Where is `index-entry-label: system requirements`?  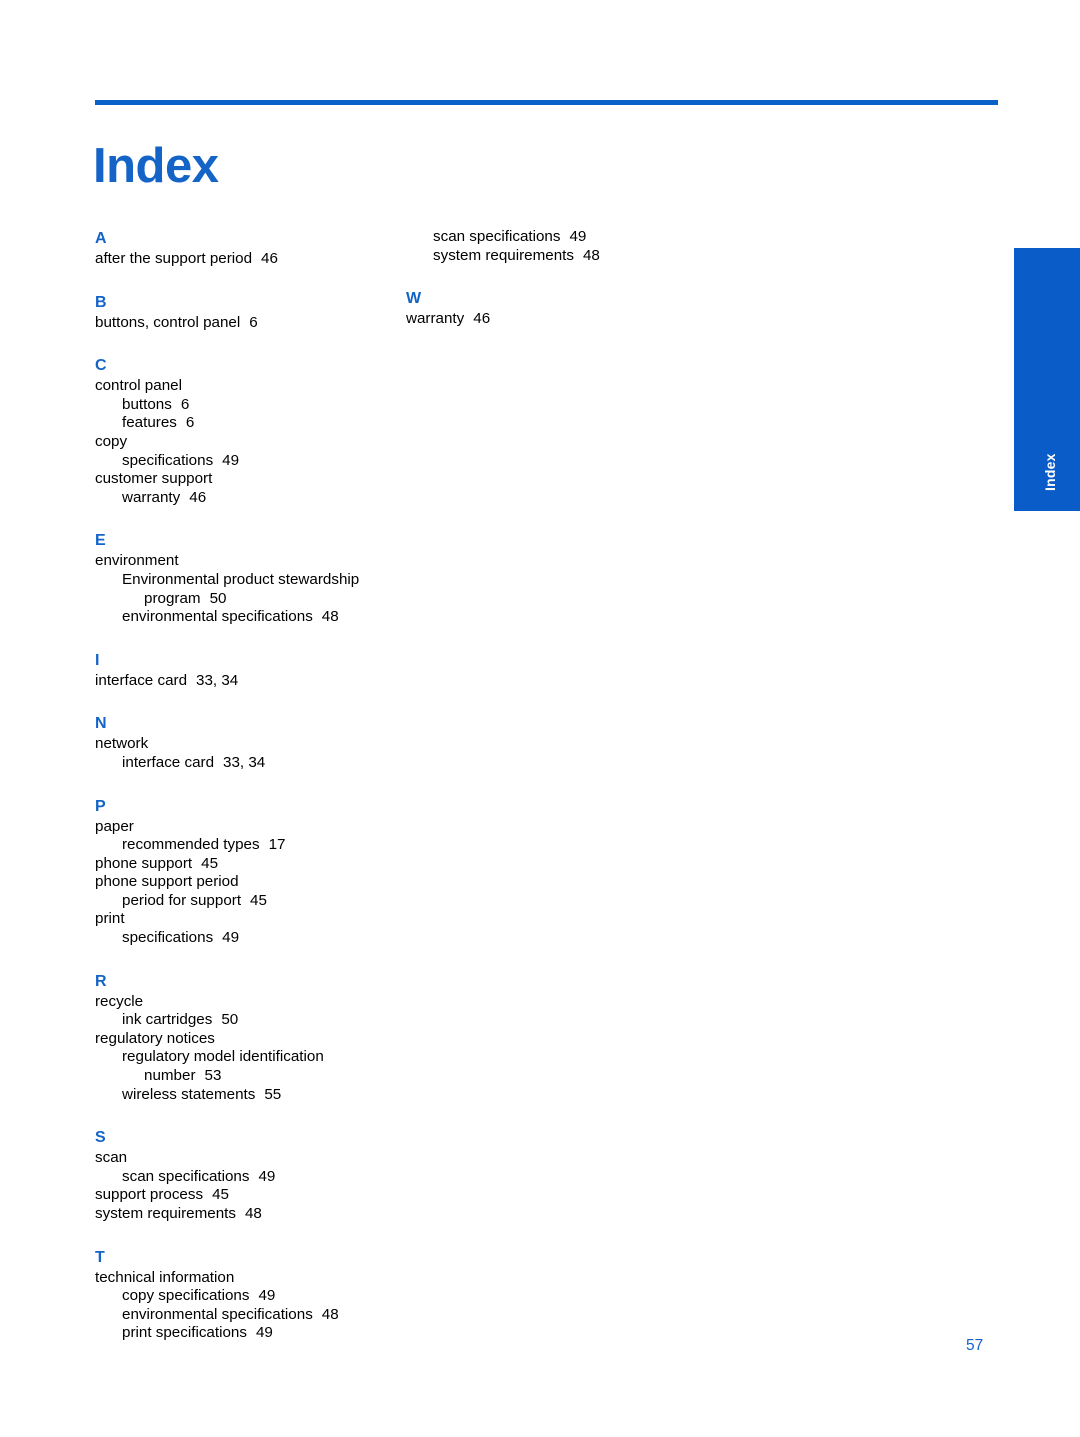 index-entry-label: system requirements is located at coordinates (503, 255).